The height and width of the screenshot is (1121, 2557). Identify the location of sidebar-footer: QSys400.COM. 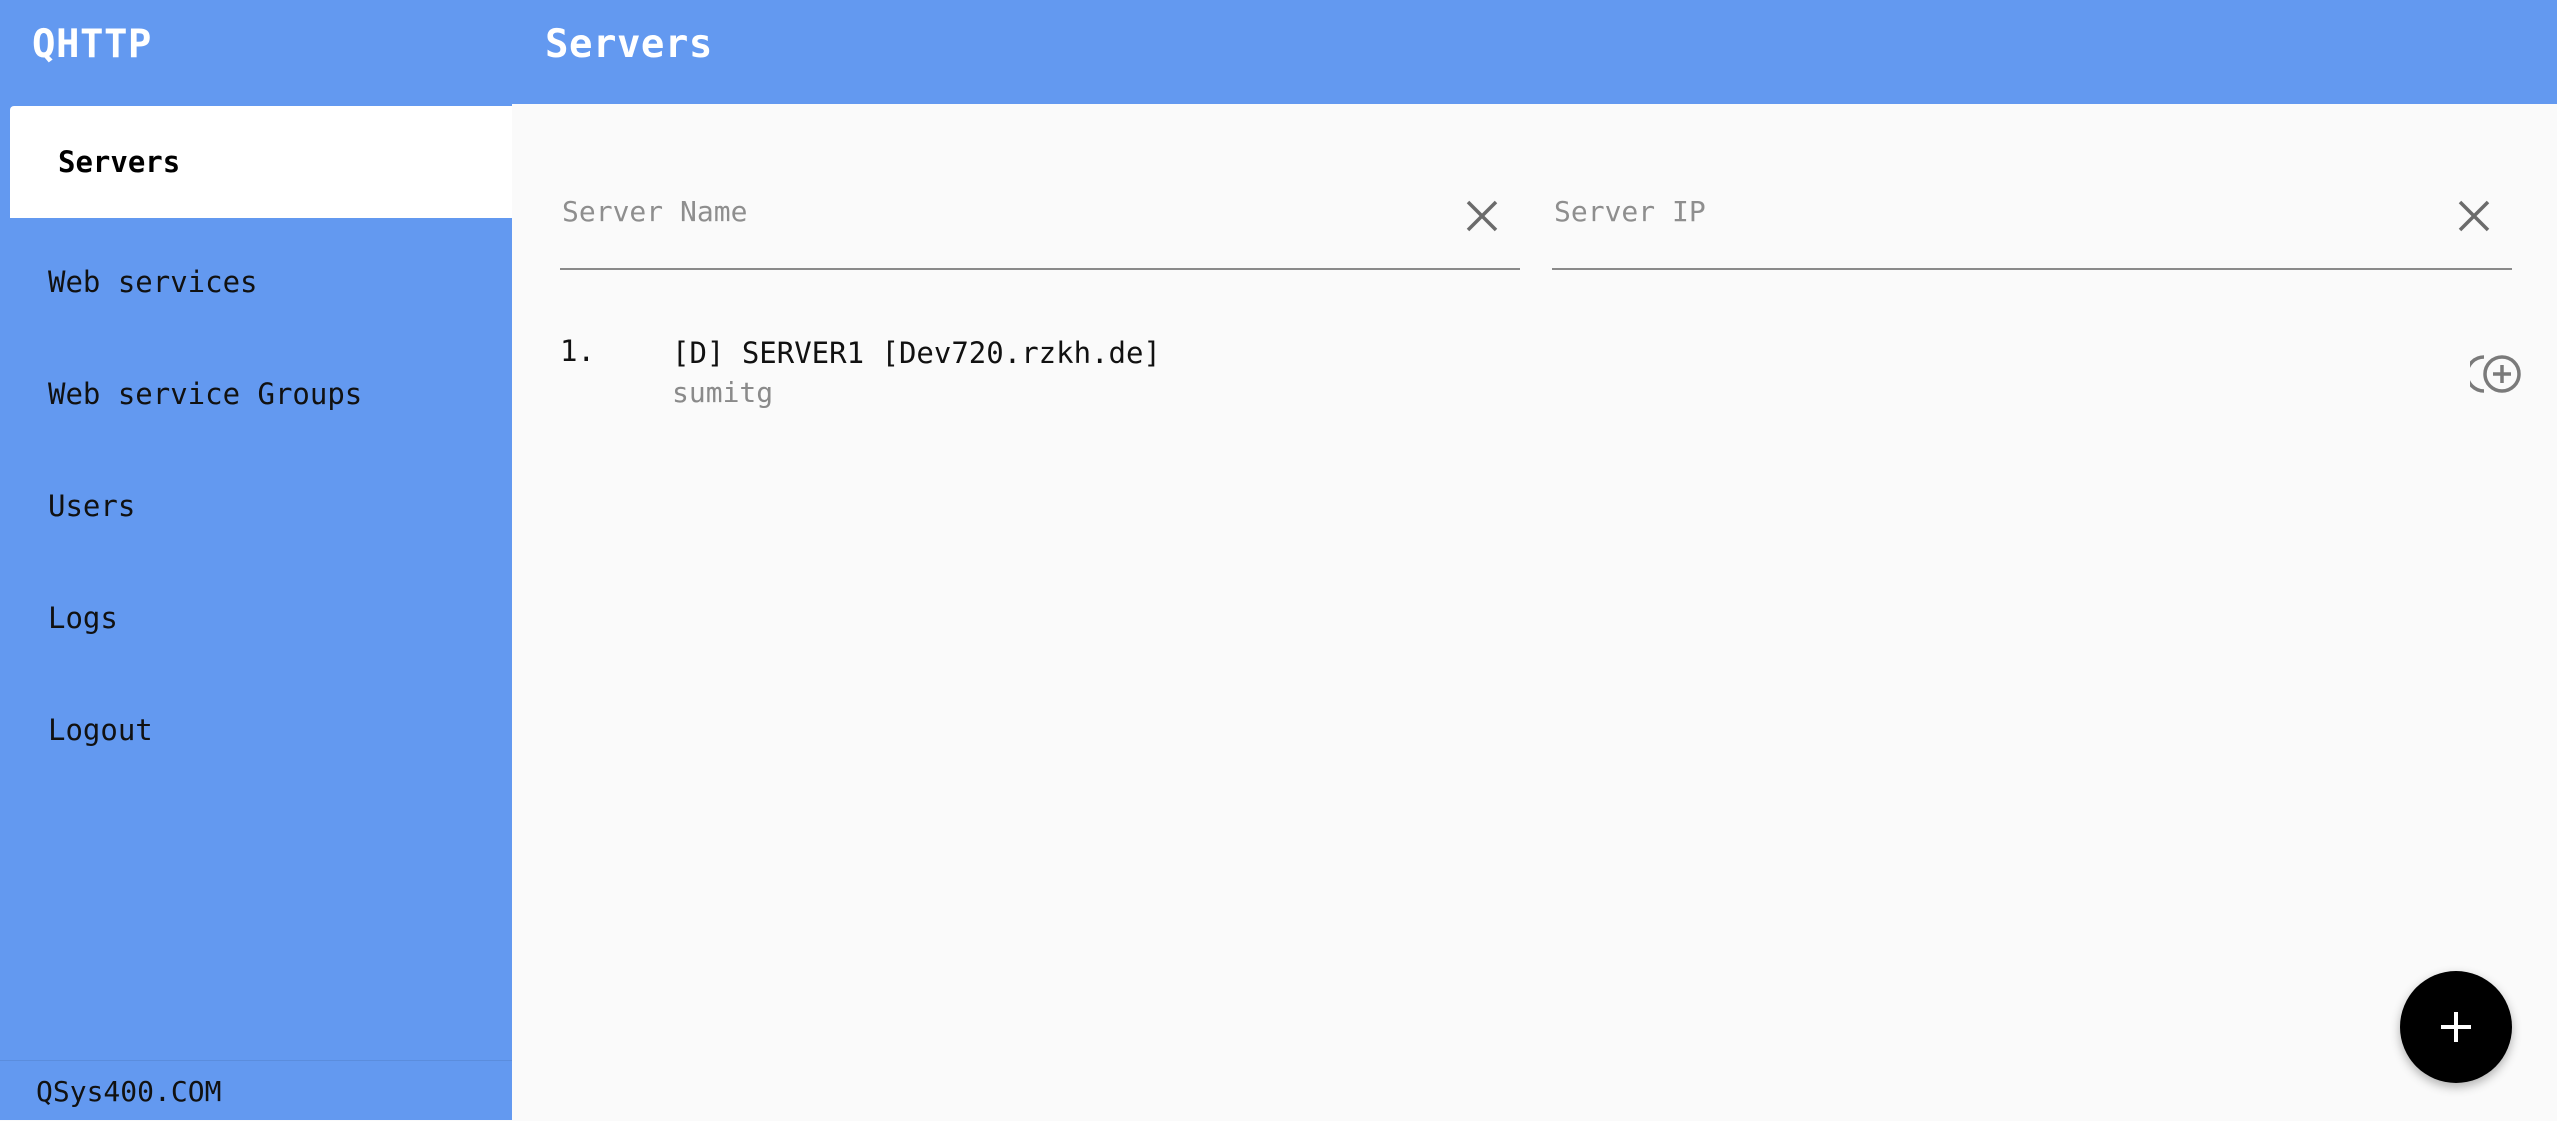
(256, 1090).